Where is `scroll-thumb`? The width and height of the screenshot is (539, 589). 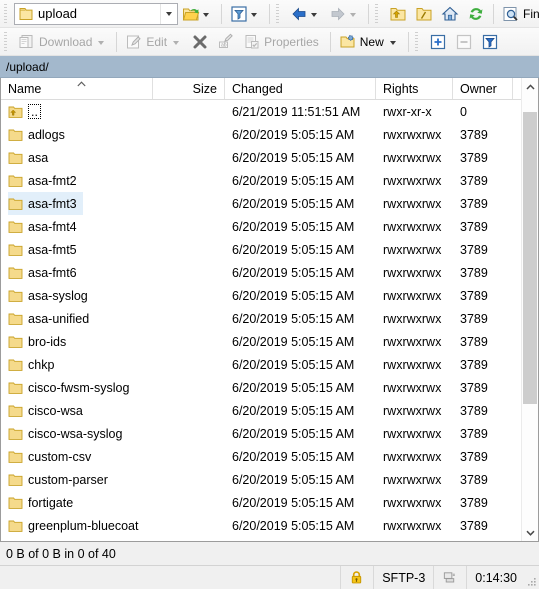
scroll-thumb is located at coordinates (530, 258).